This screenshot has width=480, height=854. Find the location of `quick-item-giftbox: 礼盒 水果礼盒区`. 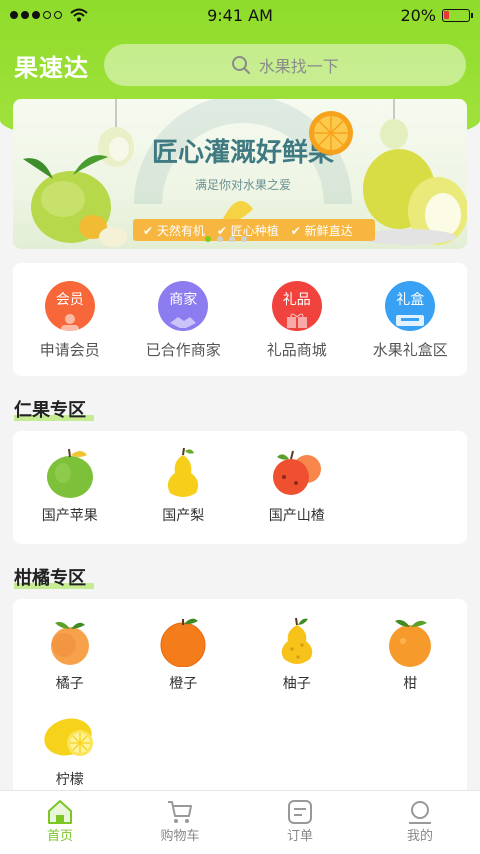

quick-item-giftbox: 礼盒 水果礼盒区 is located at coordinates (411, 319).